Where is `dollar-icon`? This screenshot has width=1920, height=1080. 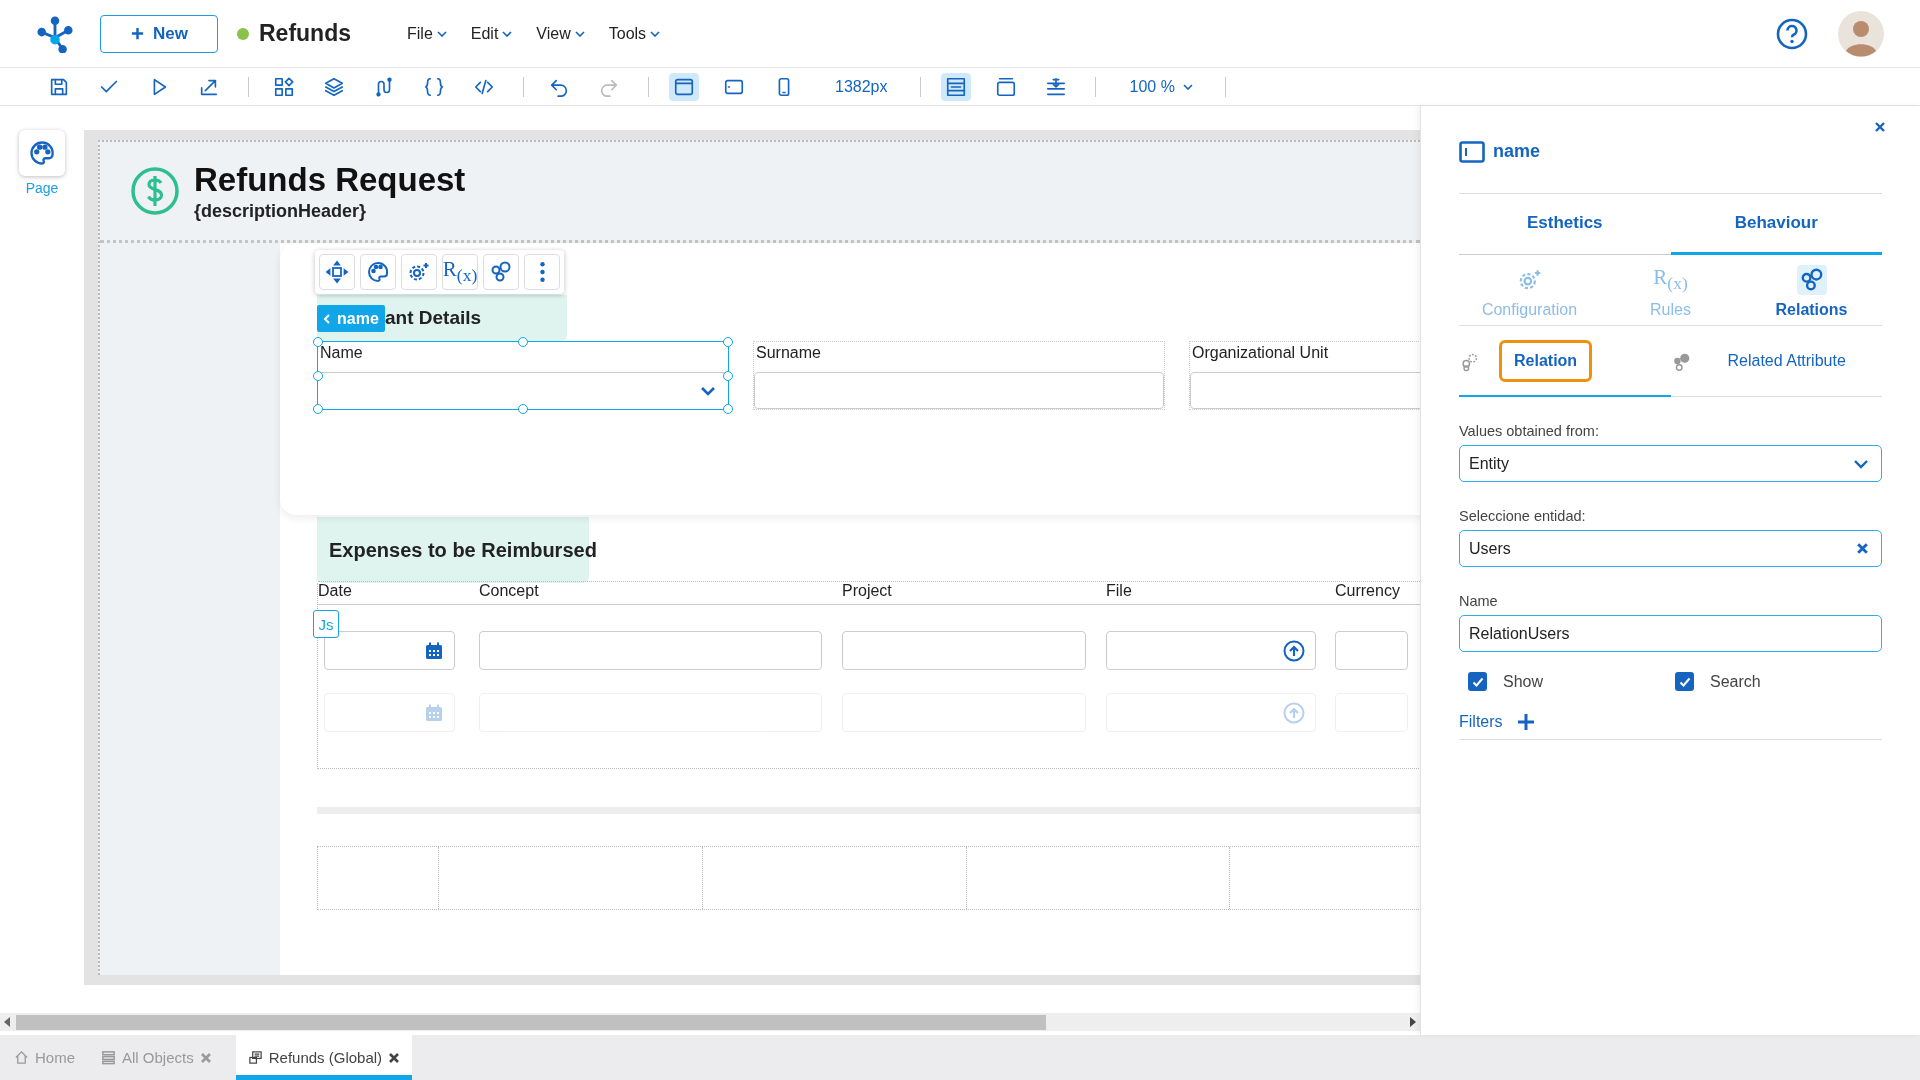
dollar-icon is located at coordinates (155, 191).